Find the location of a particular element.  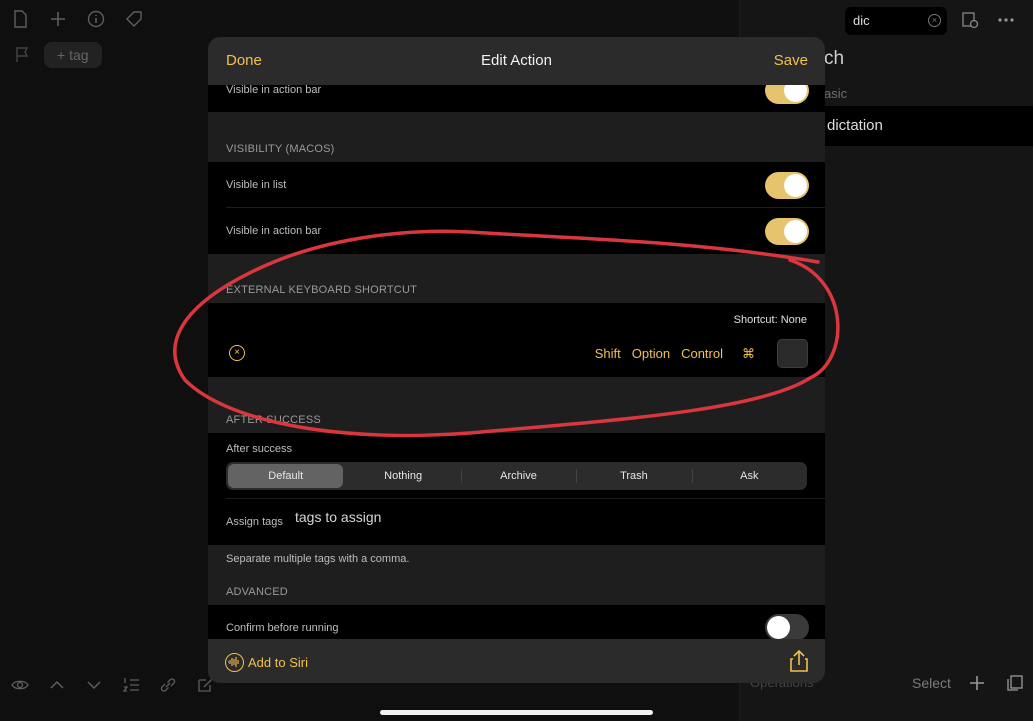

clear-search-icon: × is located at coordinates (934, 20).